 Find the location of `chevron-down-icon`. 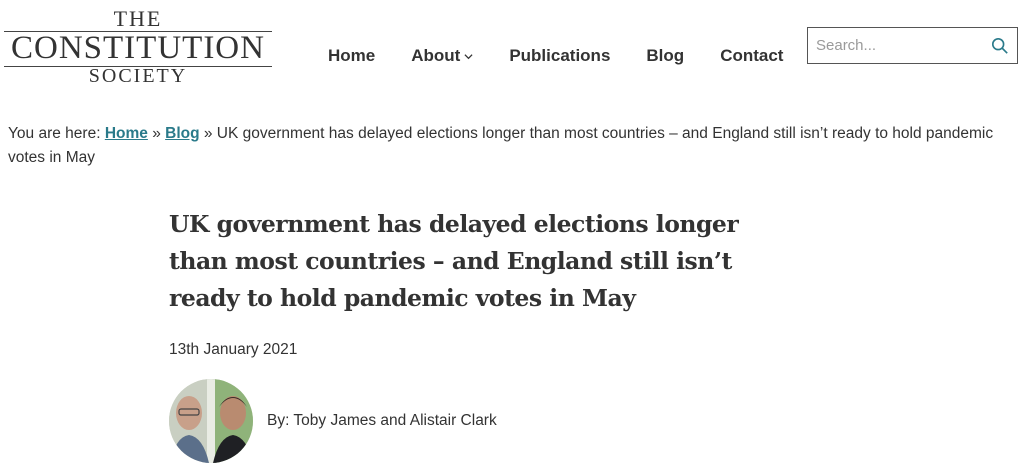

chevron-down-icon is located at coordinates (468, 56).